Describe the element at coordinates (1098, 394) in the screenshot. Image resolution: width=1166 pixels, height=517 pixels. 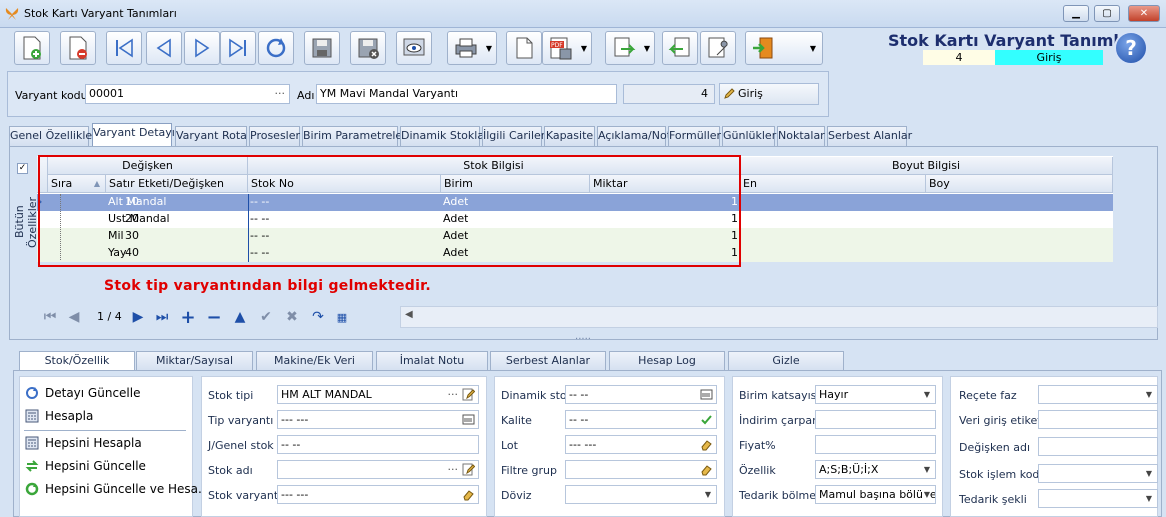
I see `recipe-phase-select: ▼` at that location.